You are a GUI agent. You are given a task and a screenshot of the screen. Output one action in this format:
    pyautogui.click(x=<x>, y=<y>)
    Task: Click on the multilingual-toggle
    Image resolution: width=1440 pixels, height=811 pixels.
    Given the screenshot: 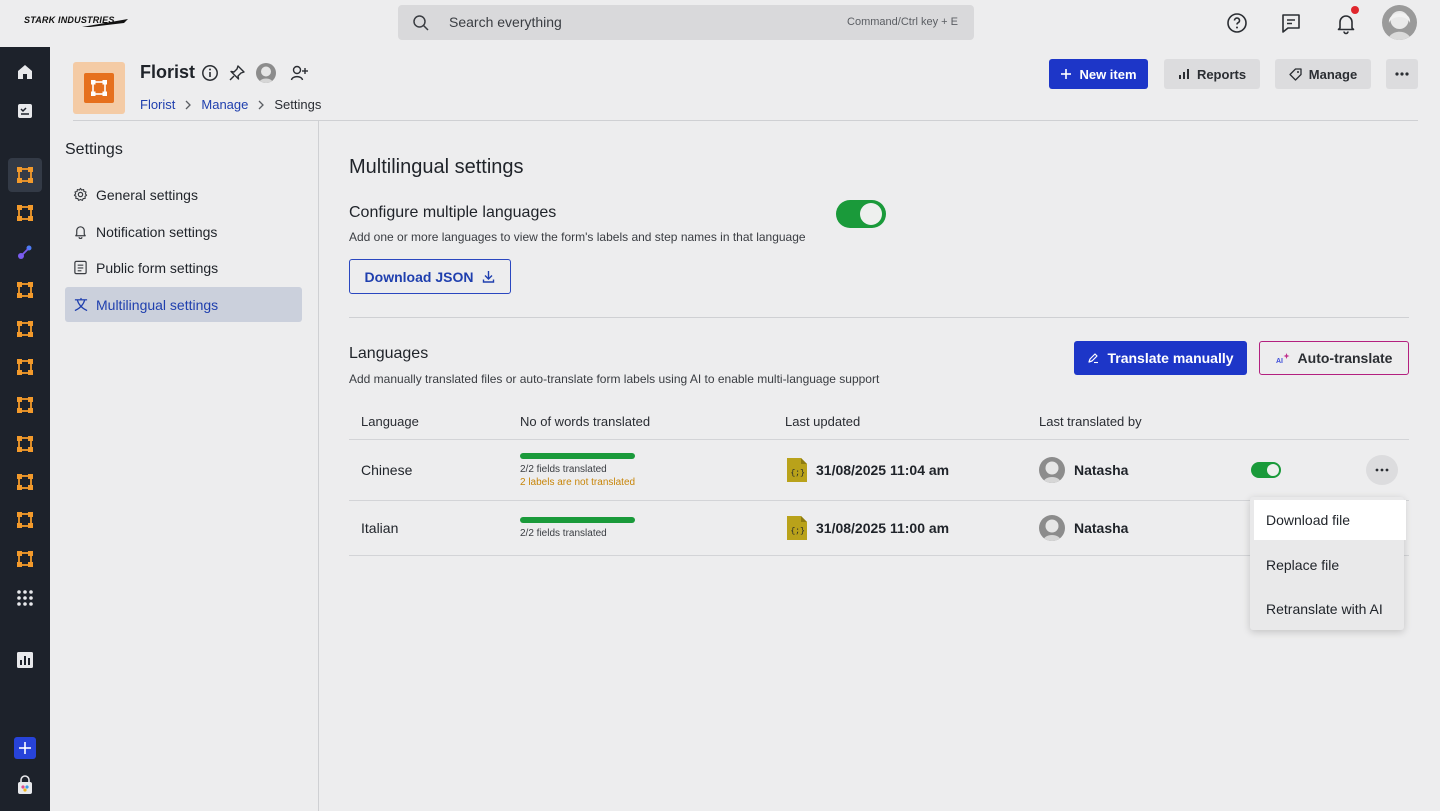 What is the action you would take?
    pyautogui.click(x=861, y=214)
    